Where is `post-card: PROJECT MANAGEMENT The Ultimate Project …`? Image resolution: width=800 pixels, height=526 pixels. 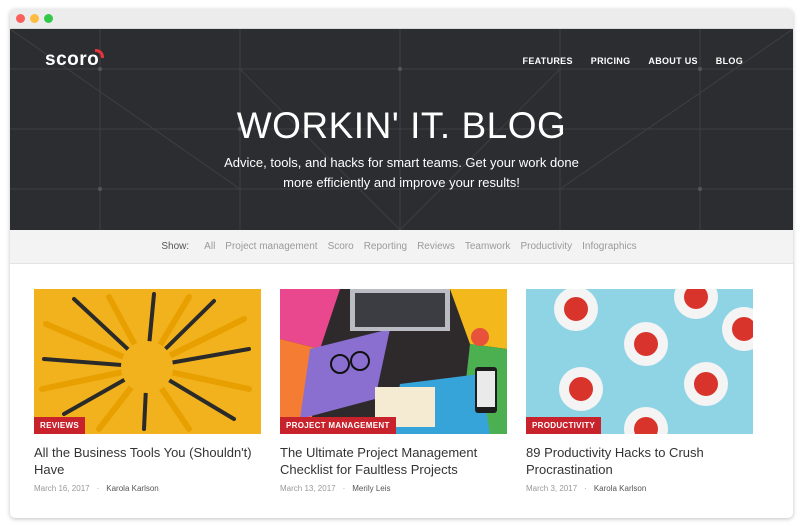
post-card: PROJECT MANAGEMENT The Ultimate Project … is located at coordinates (393, 391).